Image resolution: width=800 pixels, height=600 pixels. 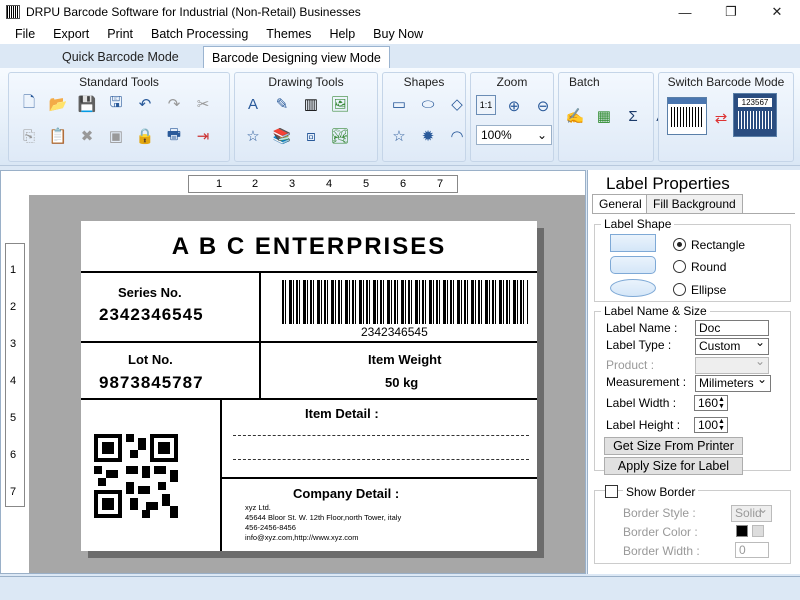 I want to click on top-ruler: 1 2 3 4 5 6 7, so click(x=323, y=184).